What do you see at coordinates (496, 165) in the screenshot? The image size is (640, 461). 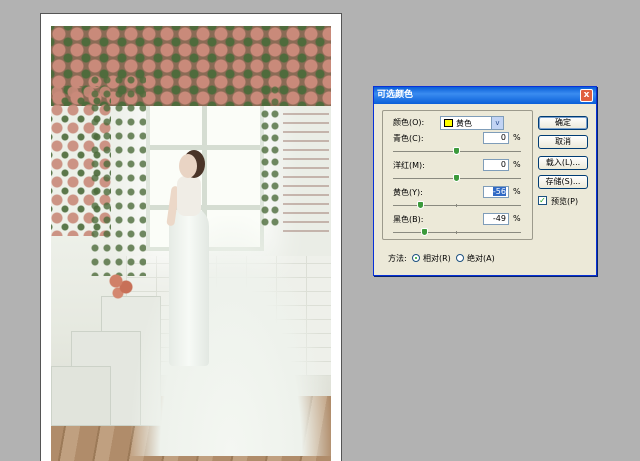 I see `magenta-input: 0` at bounding box center [496, 165].